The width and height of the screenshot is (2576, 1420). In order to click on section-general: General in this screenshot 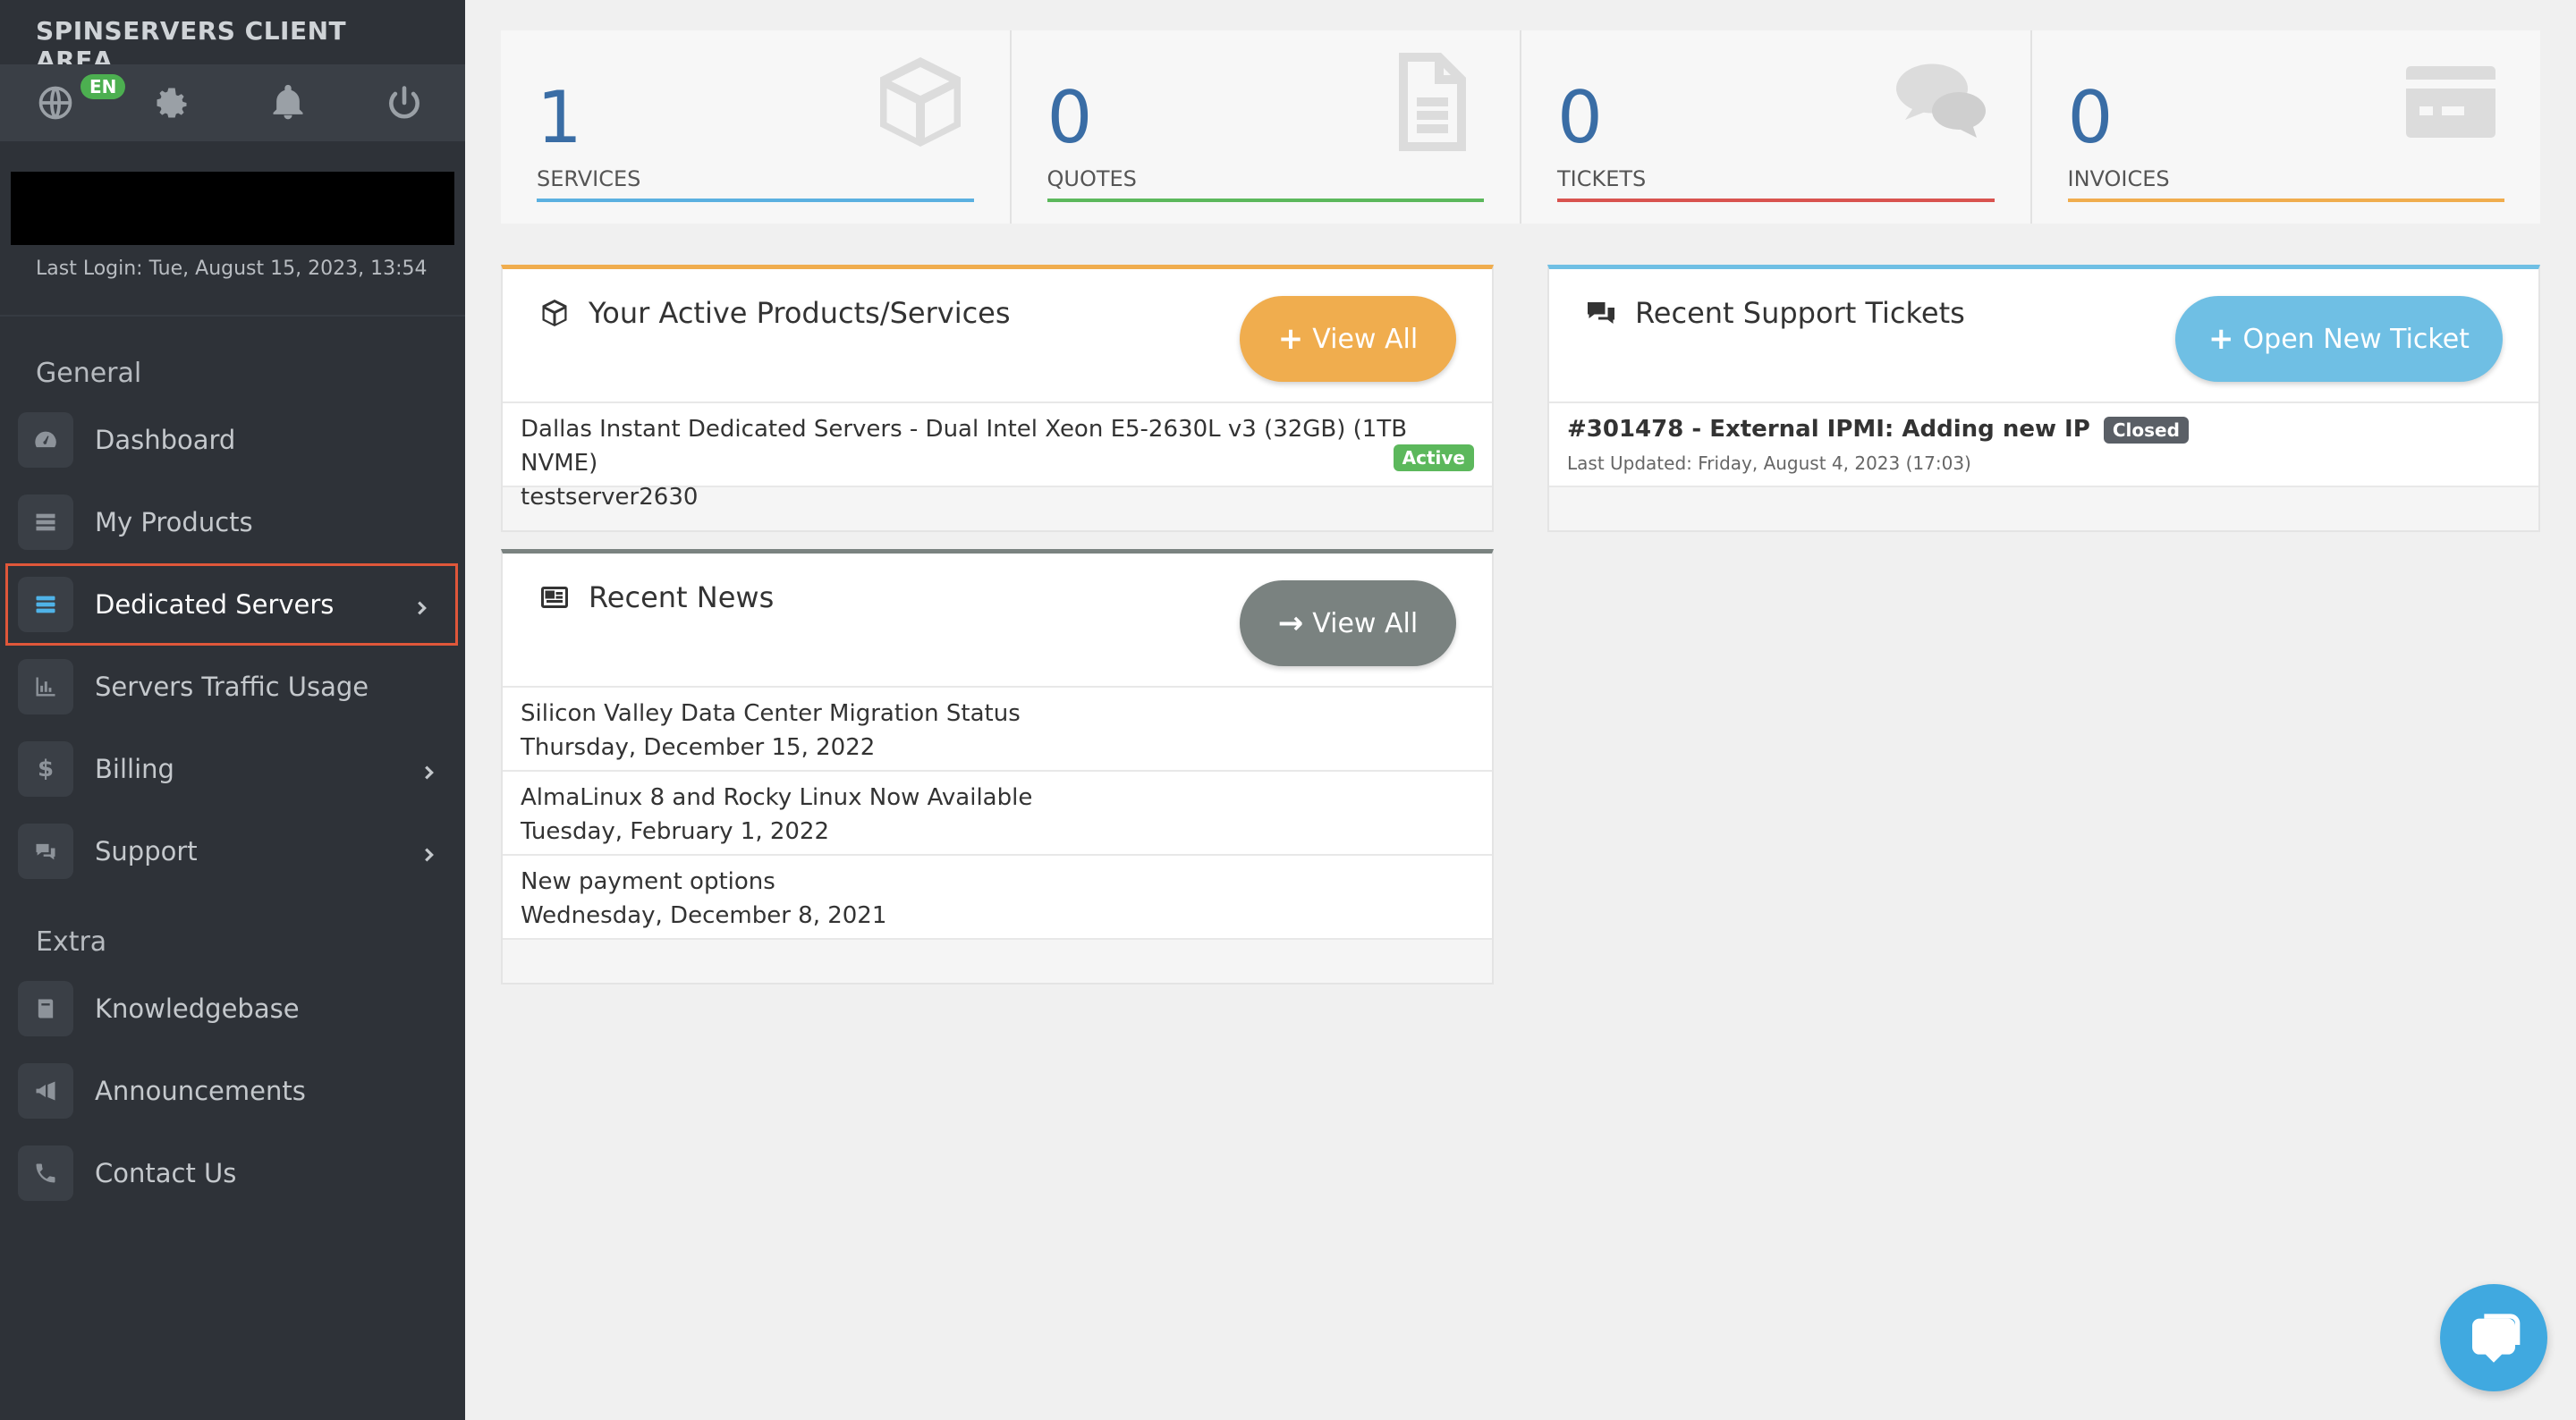, I will do `click(89, 374)`.